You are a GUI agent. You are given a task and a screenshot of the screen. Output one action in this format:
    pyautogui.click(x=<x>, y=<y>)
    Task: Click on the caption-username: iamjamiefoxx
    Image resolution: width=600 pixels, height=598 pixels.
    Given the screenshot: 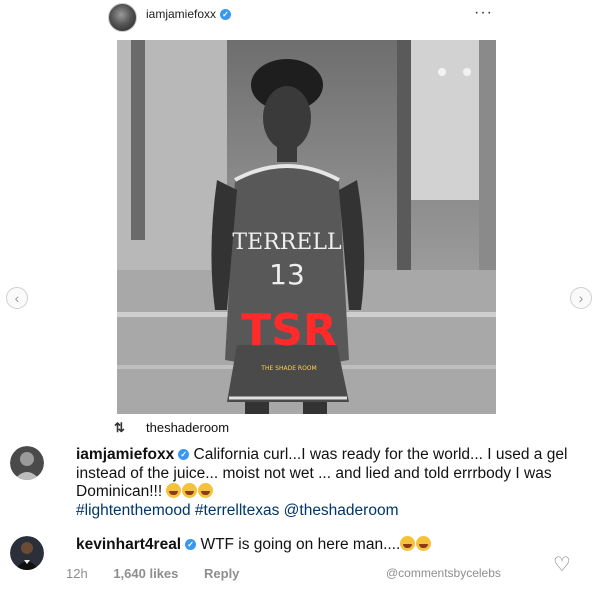 What is the action you would take?
    pyautogui.click(x=125, y=454)
    